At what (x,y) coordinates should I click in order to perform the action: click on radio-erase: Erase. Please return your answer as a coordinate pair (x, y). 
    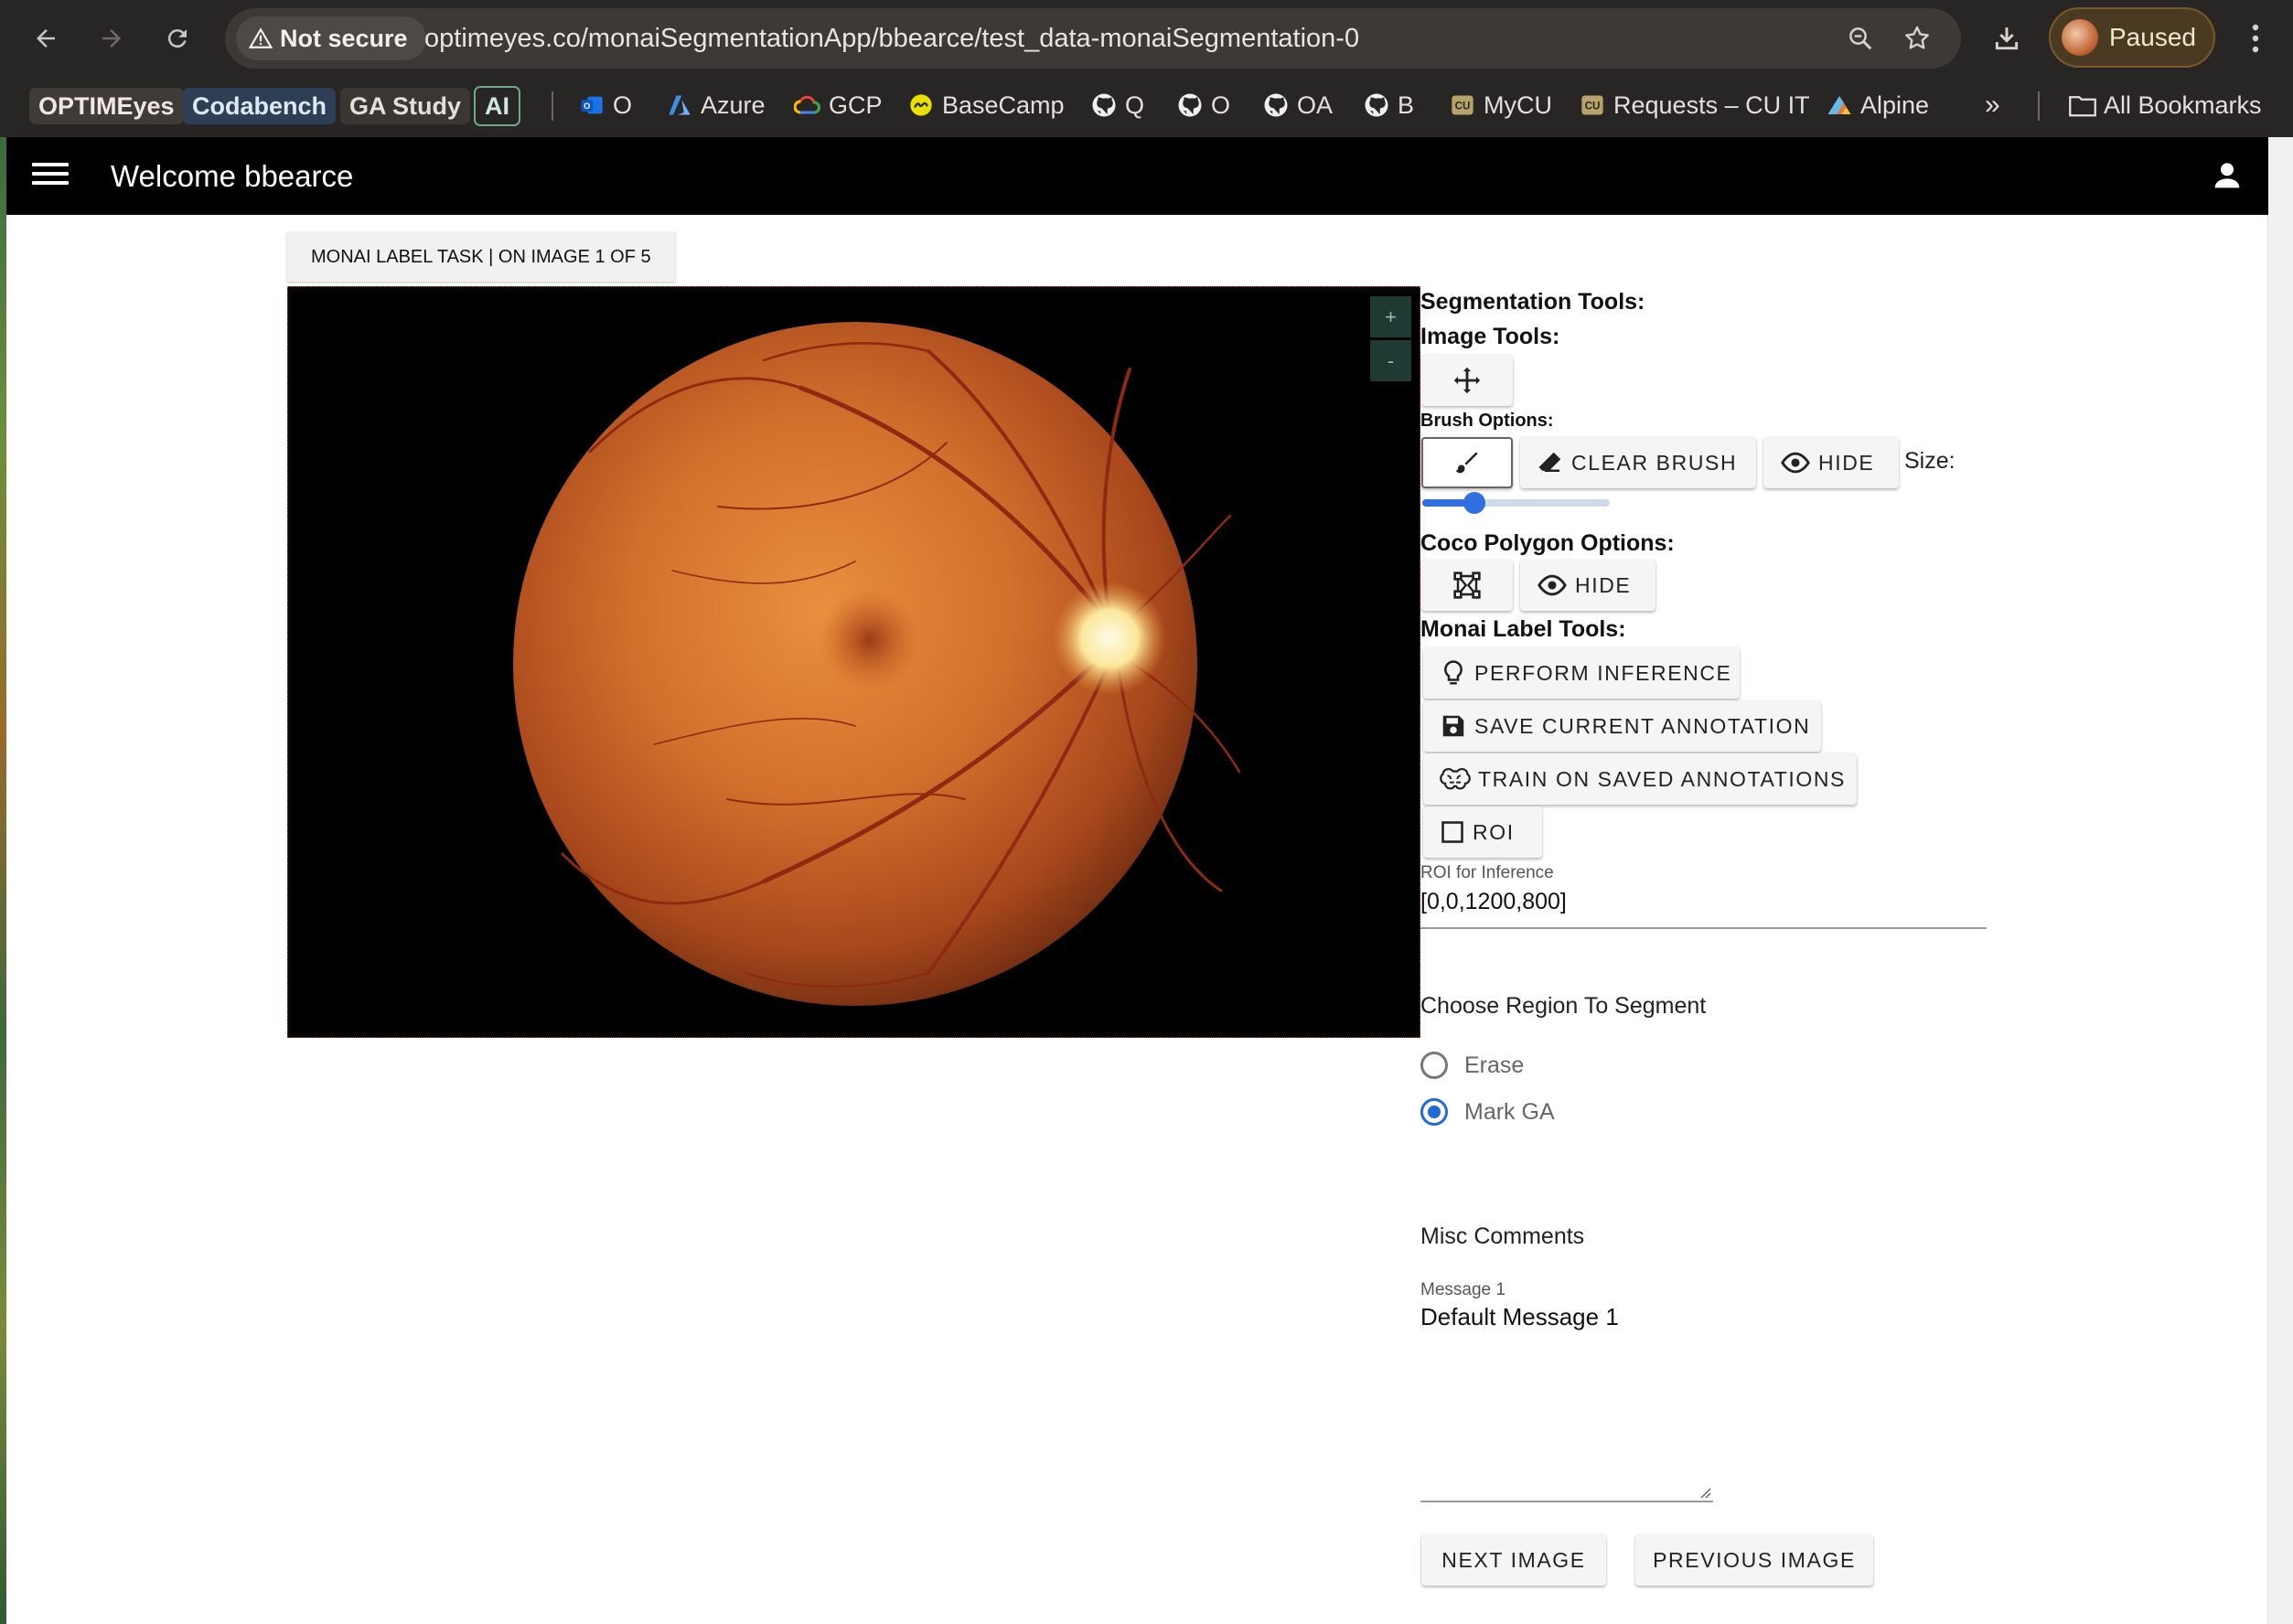
    Looking at the image, I should click on (1472, 1065).